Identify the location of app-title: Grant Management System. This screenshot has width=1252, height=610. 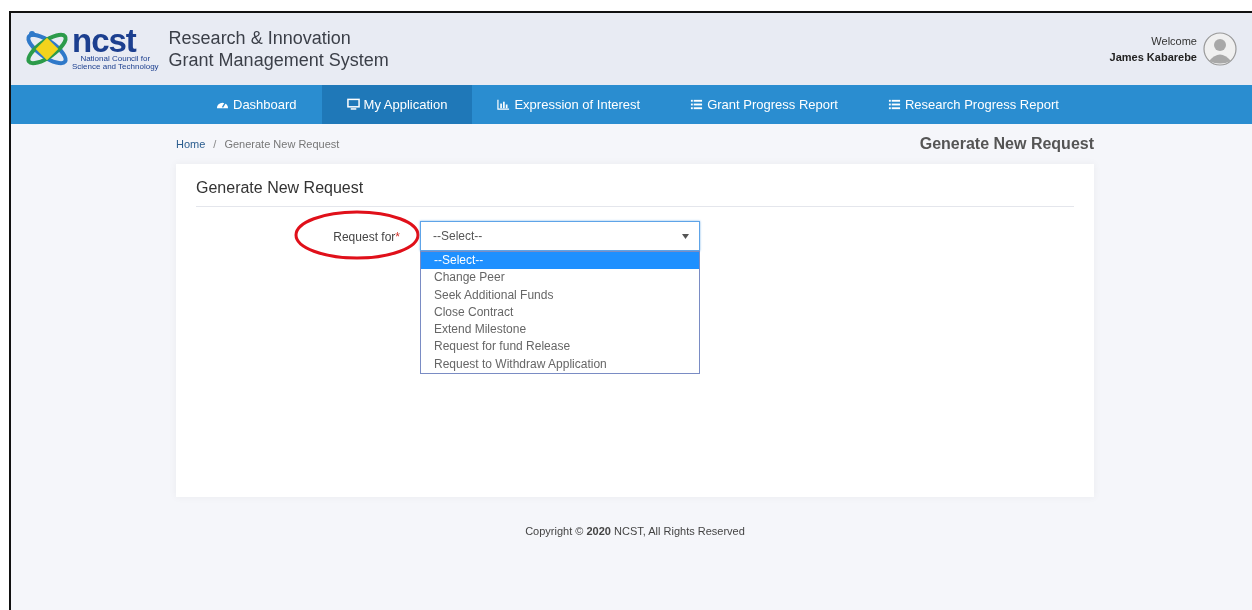
(278, 60).